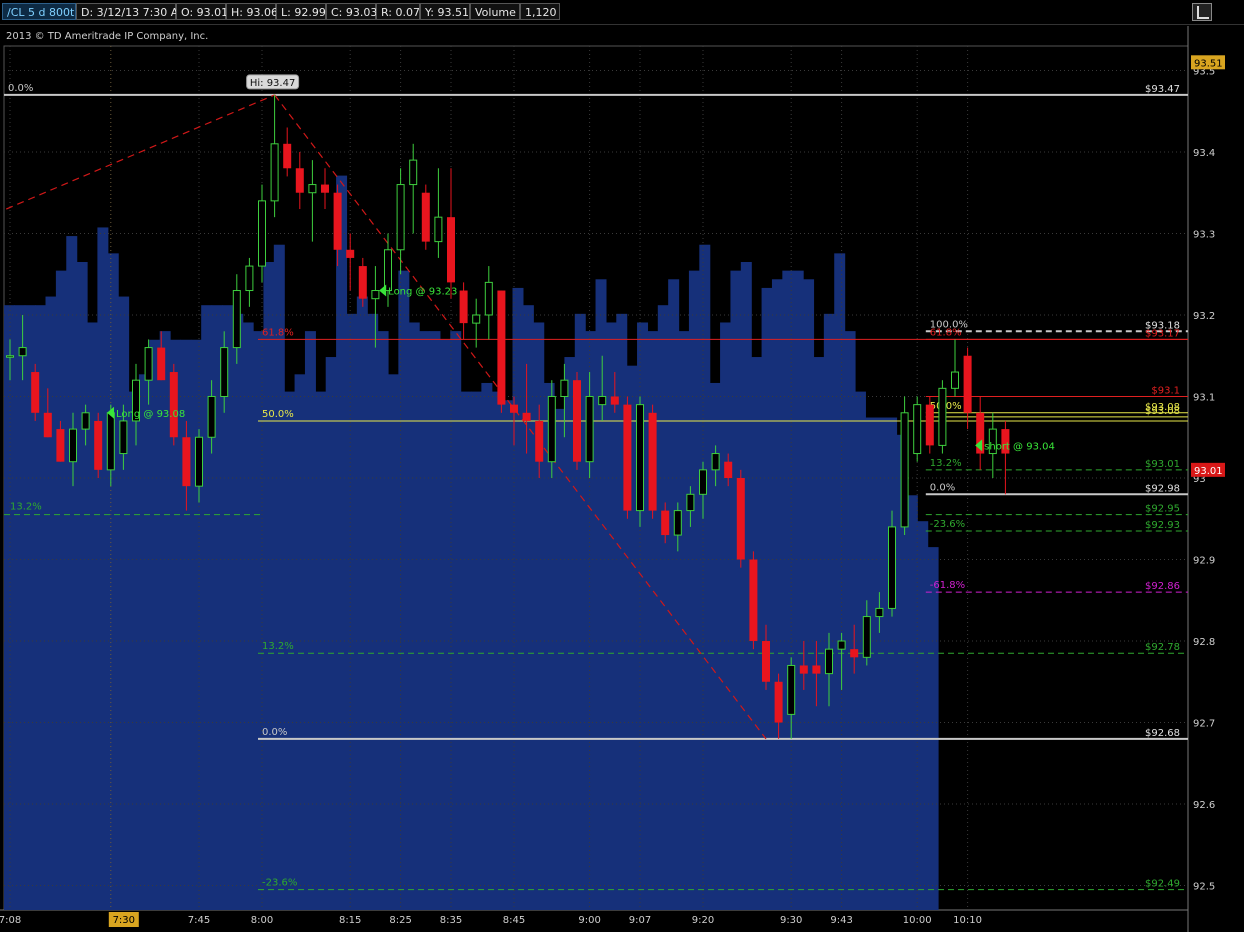  What do you see at coordinates (150, 414) in the screenshot?
I see `trade-label: Long @ 93.08` at bounding box center [150, 414].